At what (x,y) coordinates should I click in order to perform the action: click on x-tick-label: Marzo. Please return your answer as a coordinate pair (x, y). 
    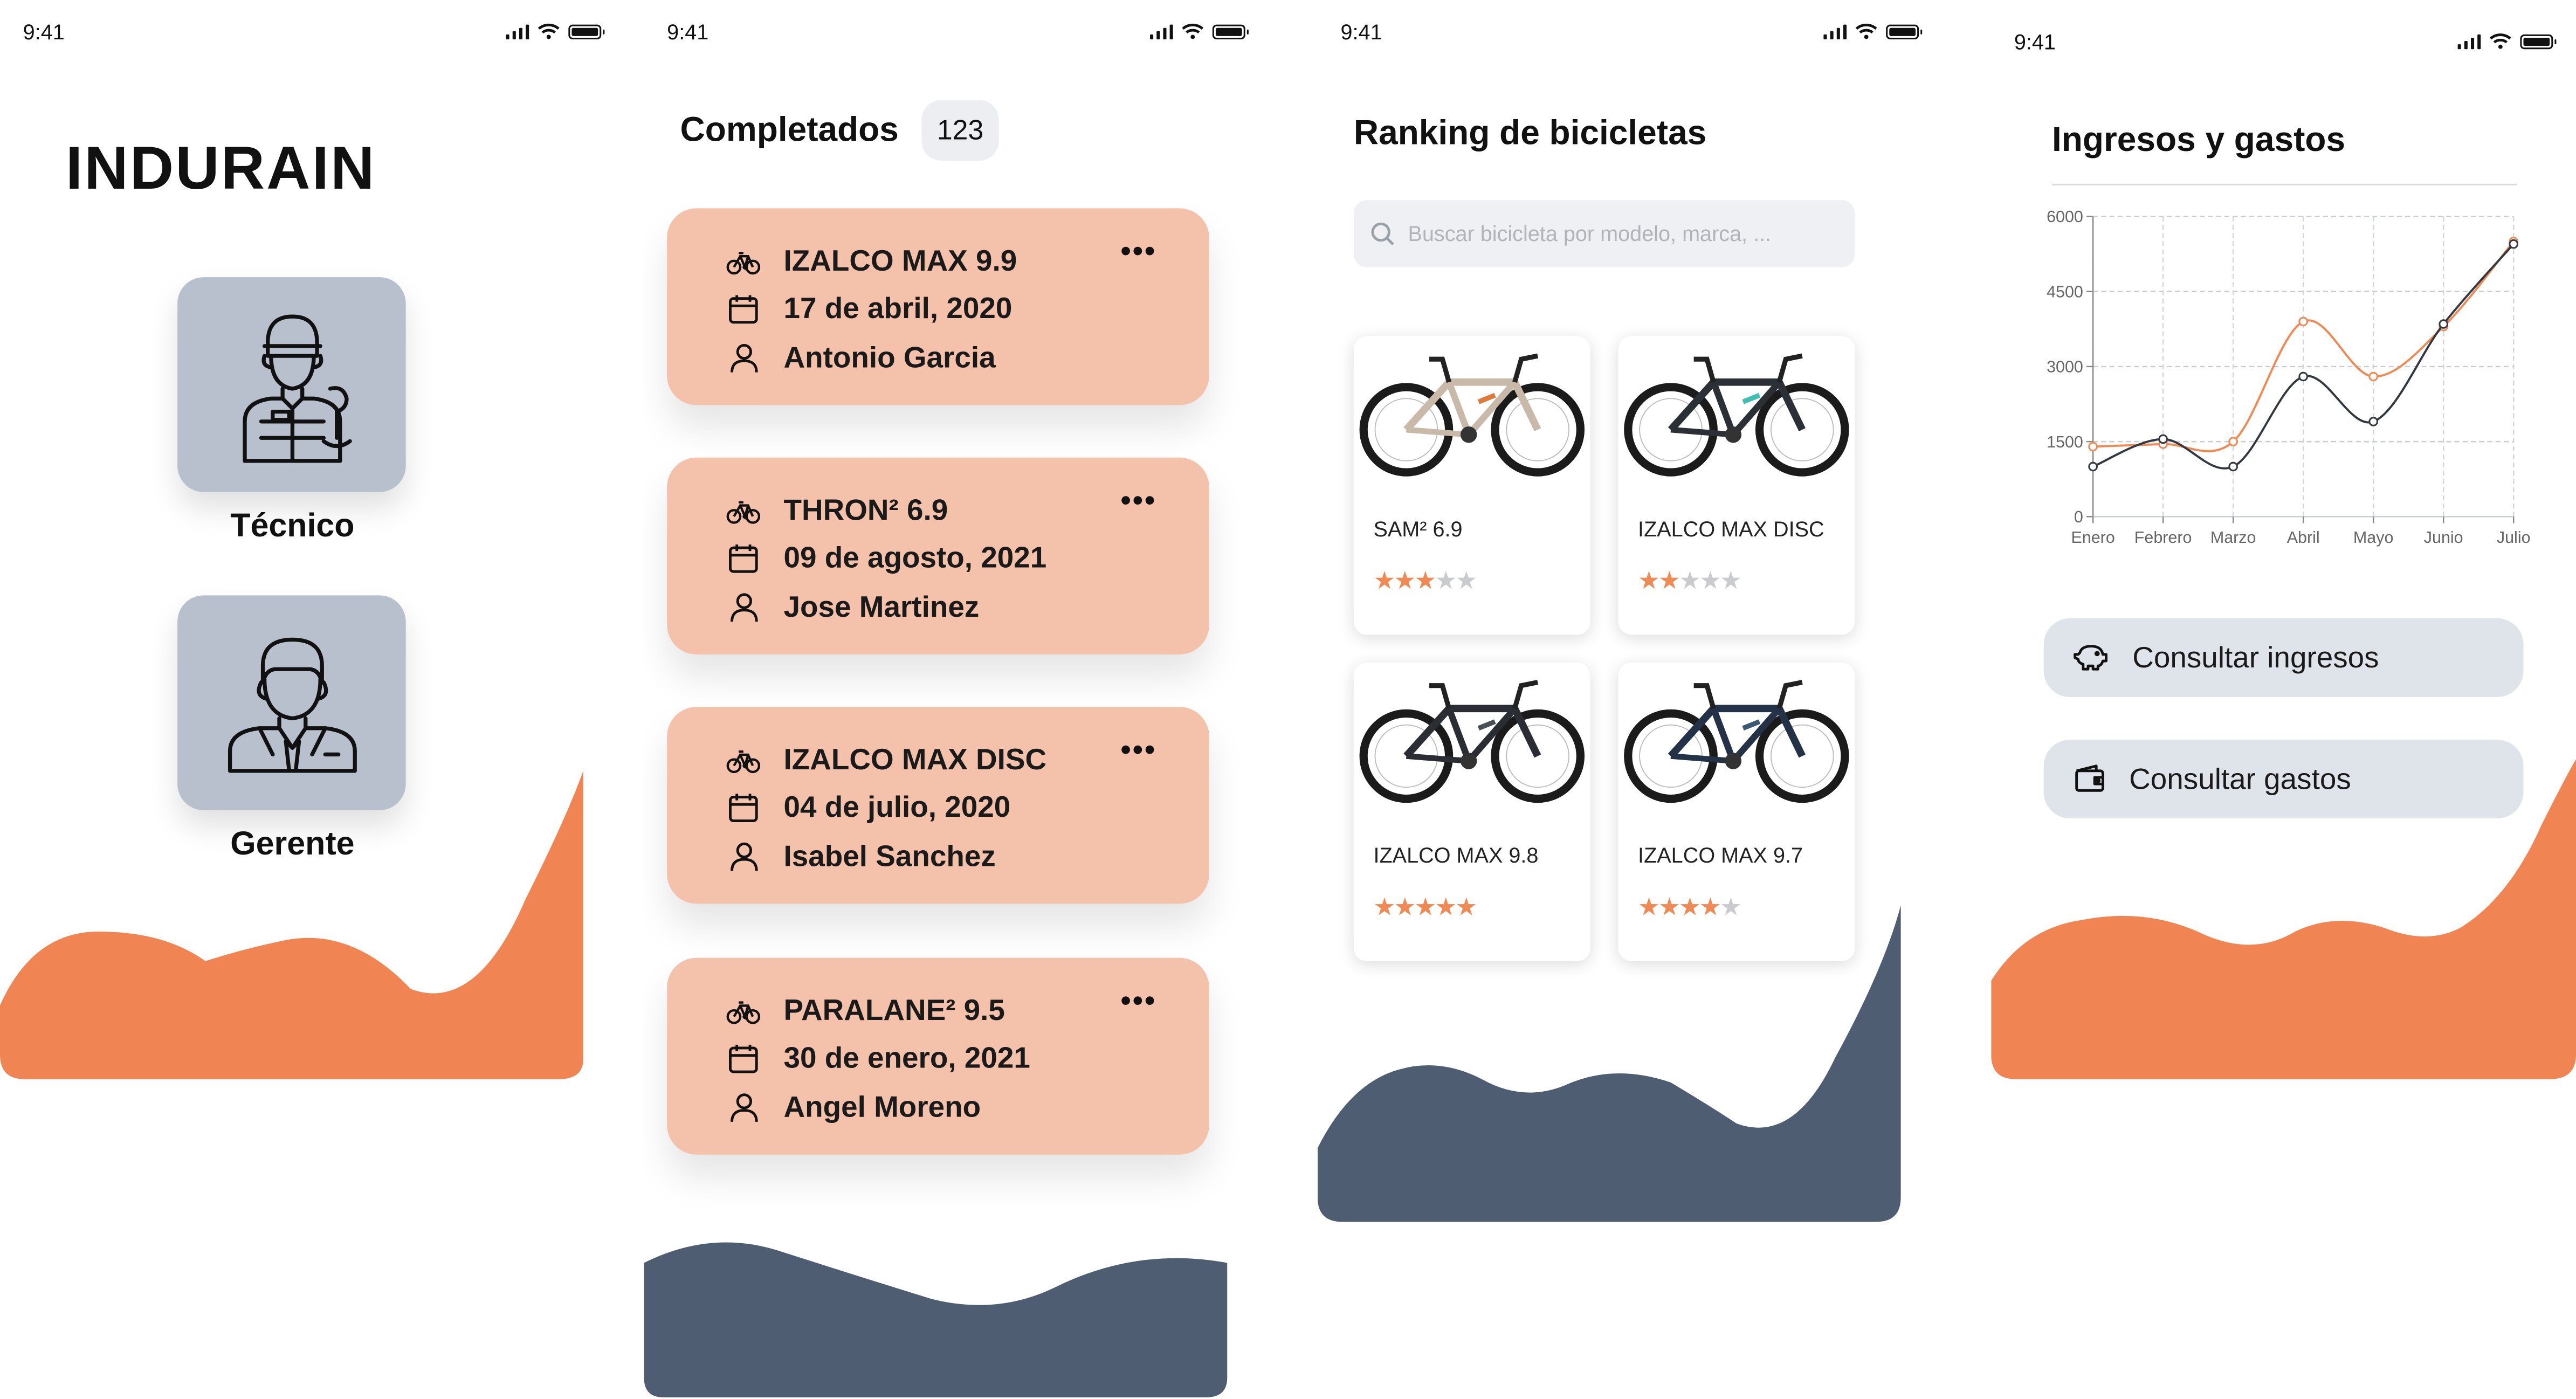
    Looking at the image, I should click on (2233, 537).